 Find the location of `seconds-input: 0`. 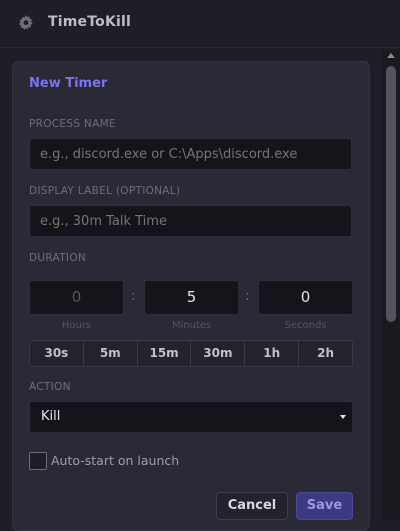

seconds-input: 0 is located at coordinates (305, 297).